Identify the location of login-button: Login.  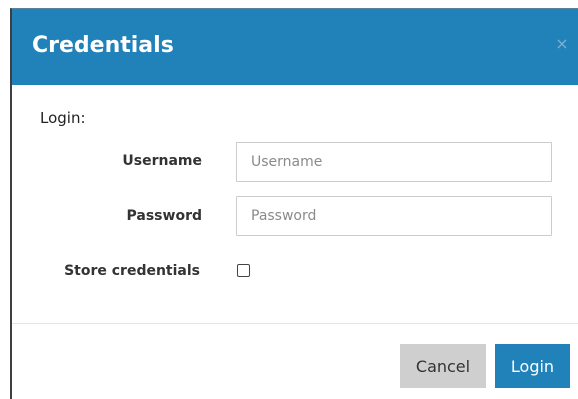
(532, 366).